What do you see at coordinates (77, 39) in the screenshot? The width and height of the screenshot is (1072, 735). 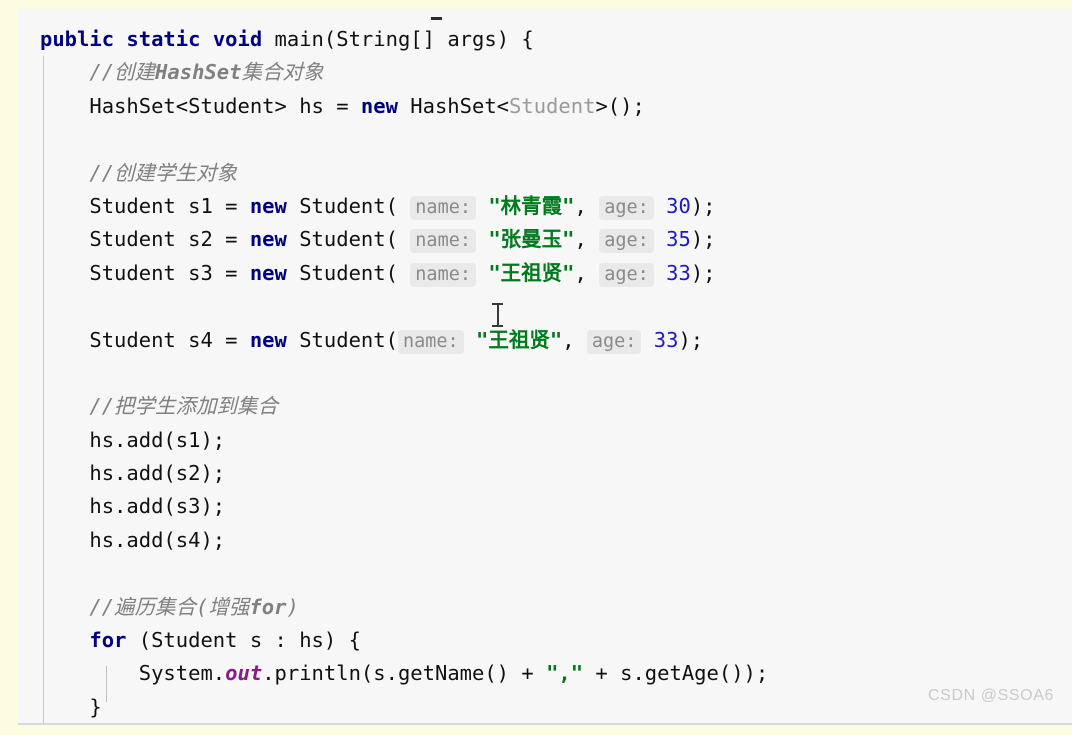 I see `code-token: public` at bounding box center [77, 39].